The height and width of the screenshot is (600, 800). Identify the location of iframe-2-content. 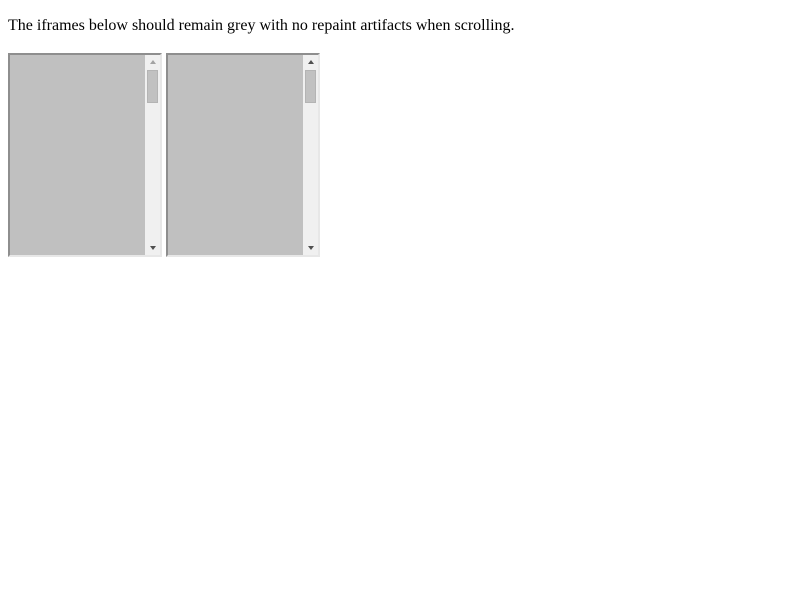
(235, 155).